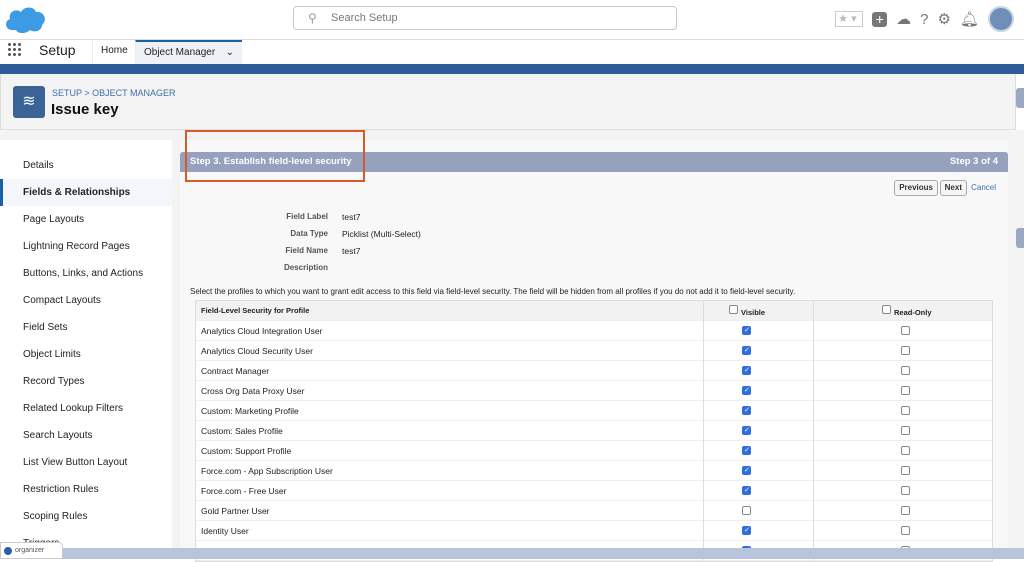 The image size is (1024, 562). What do you see at coordinates (15, 50) in the screenshot?
I see `app-launcher-icon` at bounding box center [15, 50].